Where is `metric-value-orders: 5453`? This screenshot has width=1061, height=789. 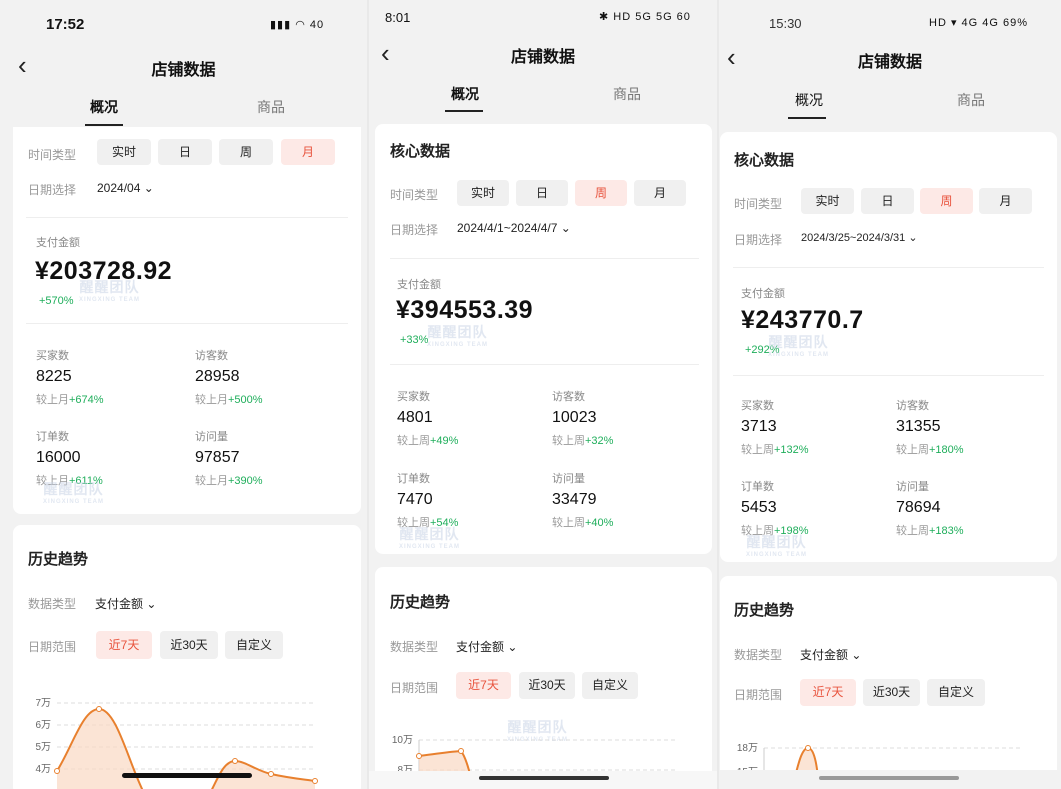
metric-value-orders: 5453 is located at coordinates (759, 507).